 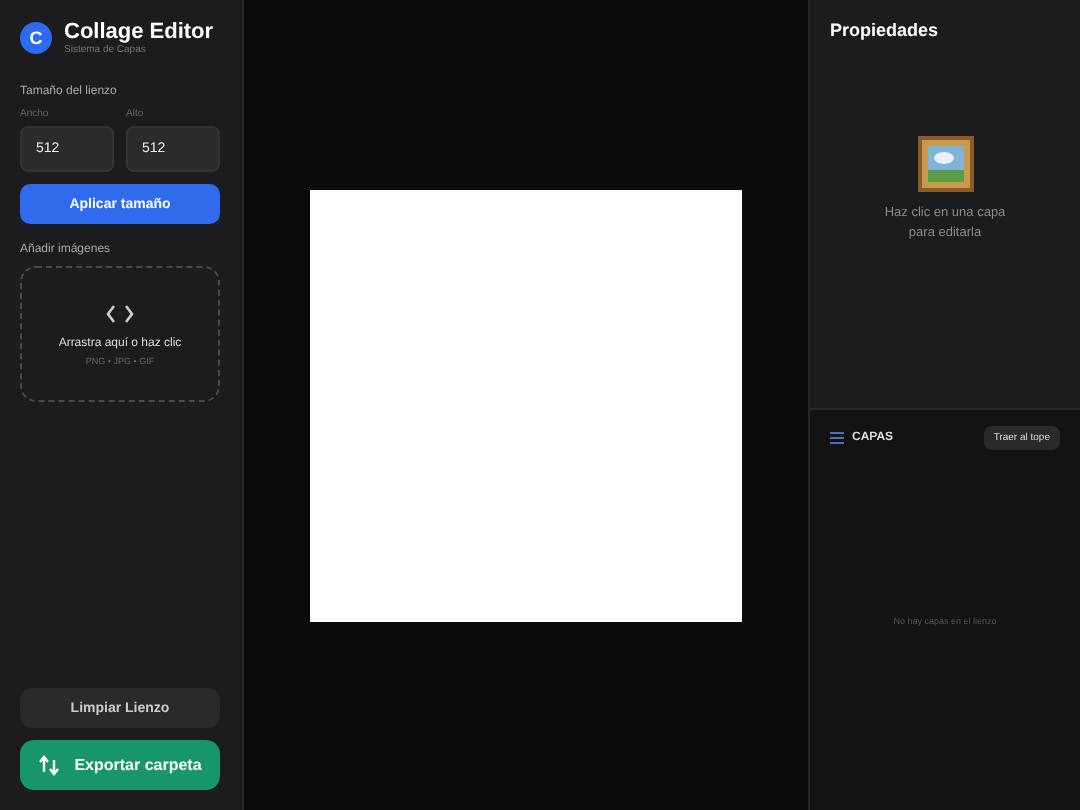 What do you see at coordinates (139, 32) in the screenshot?
I see `app-title: Collage Editor` at bounding box center [139, 32].